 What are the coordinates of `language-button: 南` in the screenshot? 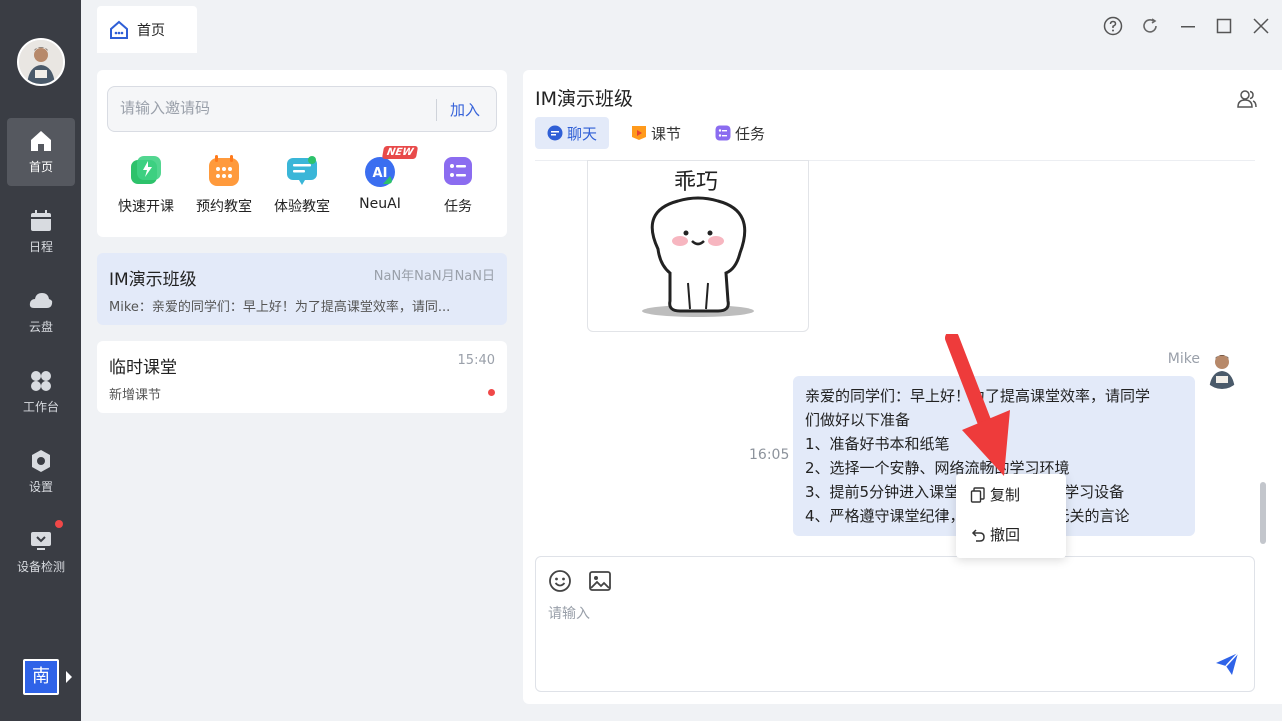 It's located at (41, 677).